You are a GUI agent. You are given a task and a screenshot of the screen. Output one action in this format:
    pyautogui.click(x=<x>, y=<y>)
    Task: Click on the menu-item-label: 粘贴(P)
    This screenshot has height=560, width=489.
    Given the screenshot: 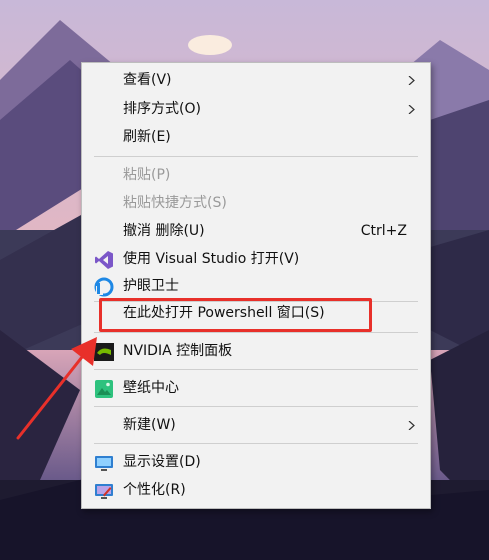 What is the action you would take?
    pyautogui.click(x=147, y=175)
    